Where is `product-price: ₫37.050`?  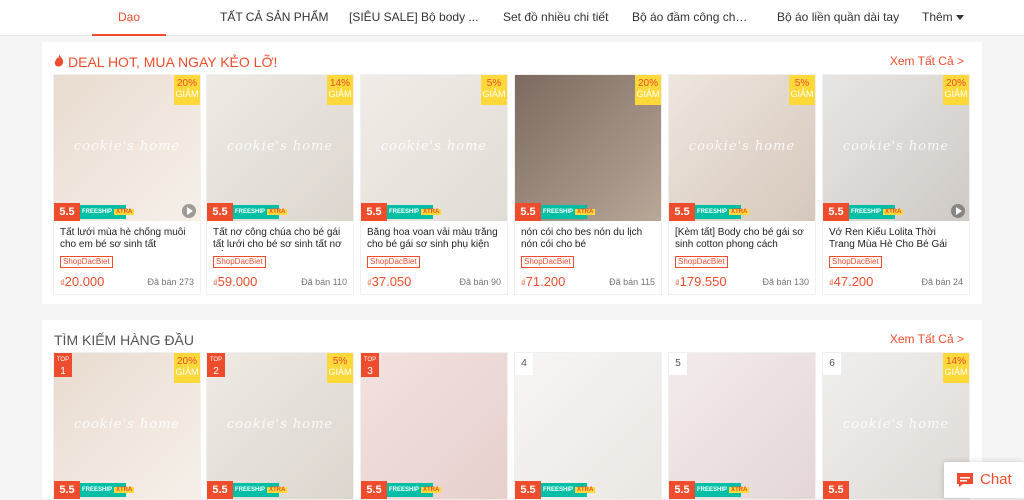
product-price: ₫37.050 is located at coordinates (389, 281).